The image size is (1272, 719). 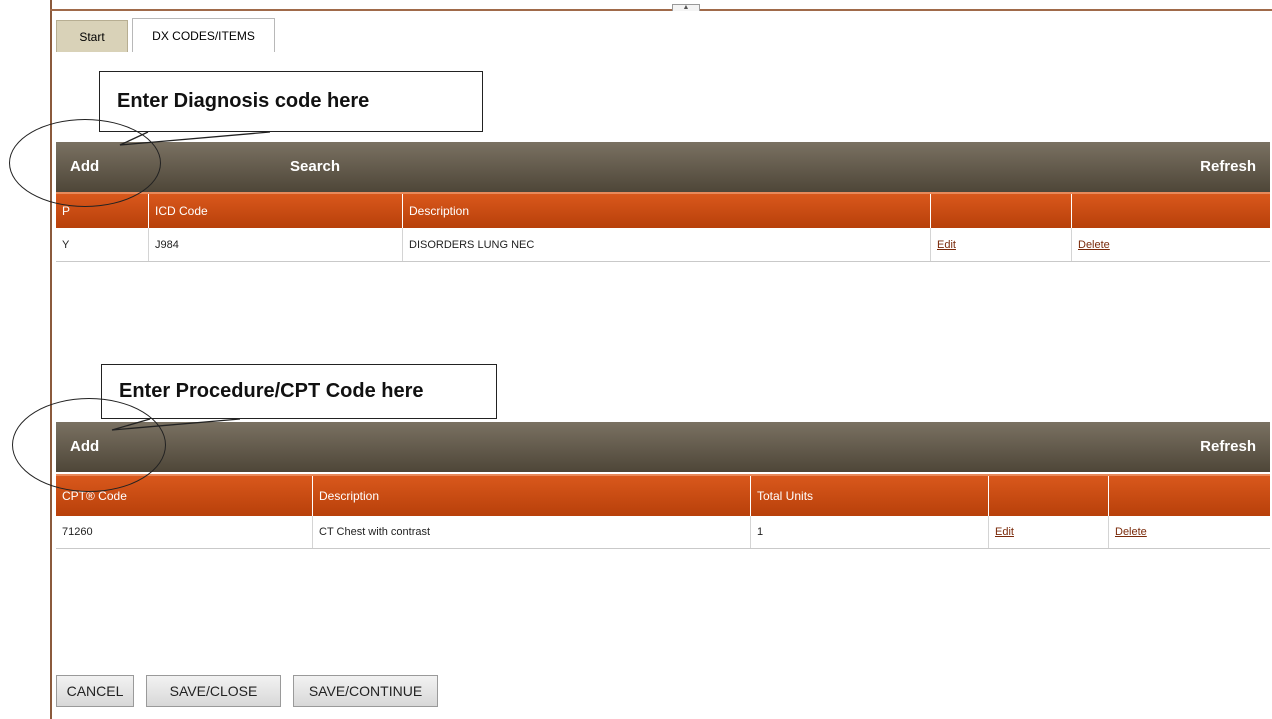 What do you see at coordinates (869, 496) in the screenshot?
I see `column-header-total-units: Total Units` at bounding box center [869, 496].